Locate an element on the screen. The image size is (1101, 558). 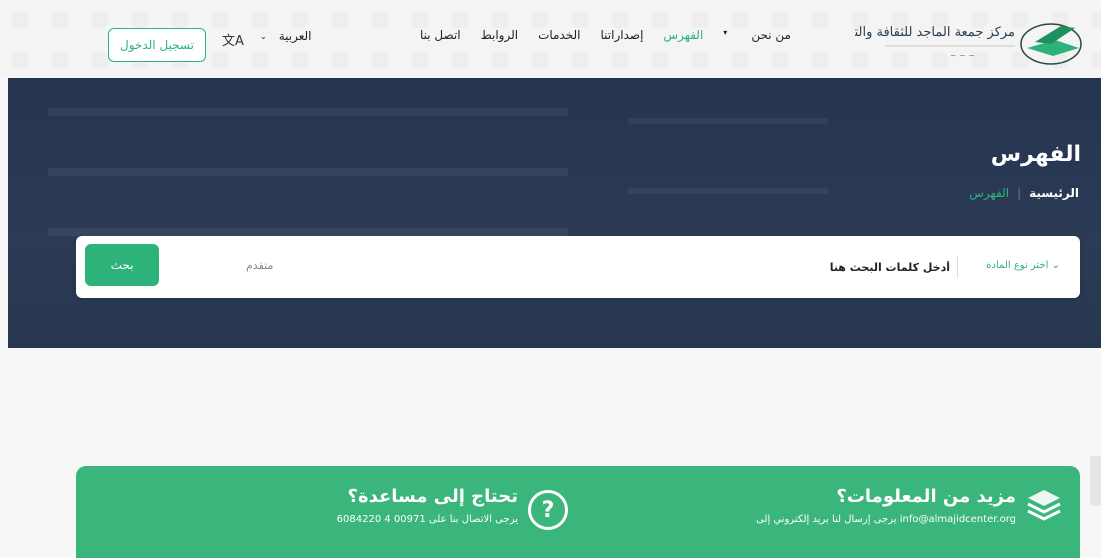
layers-icon is located at coordinates (1044, 505).